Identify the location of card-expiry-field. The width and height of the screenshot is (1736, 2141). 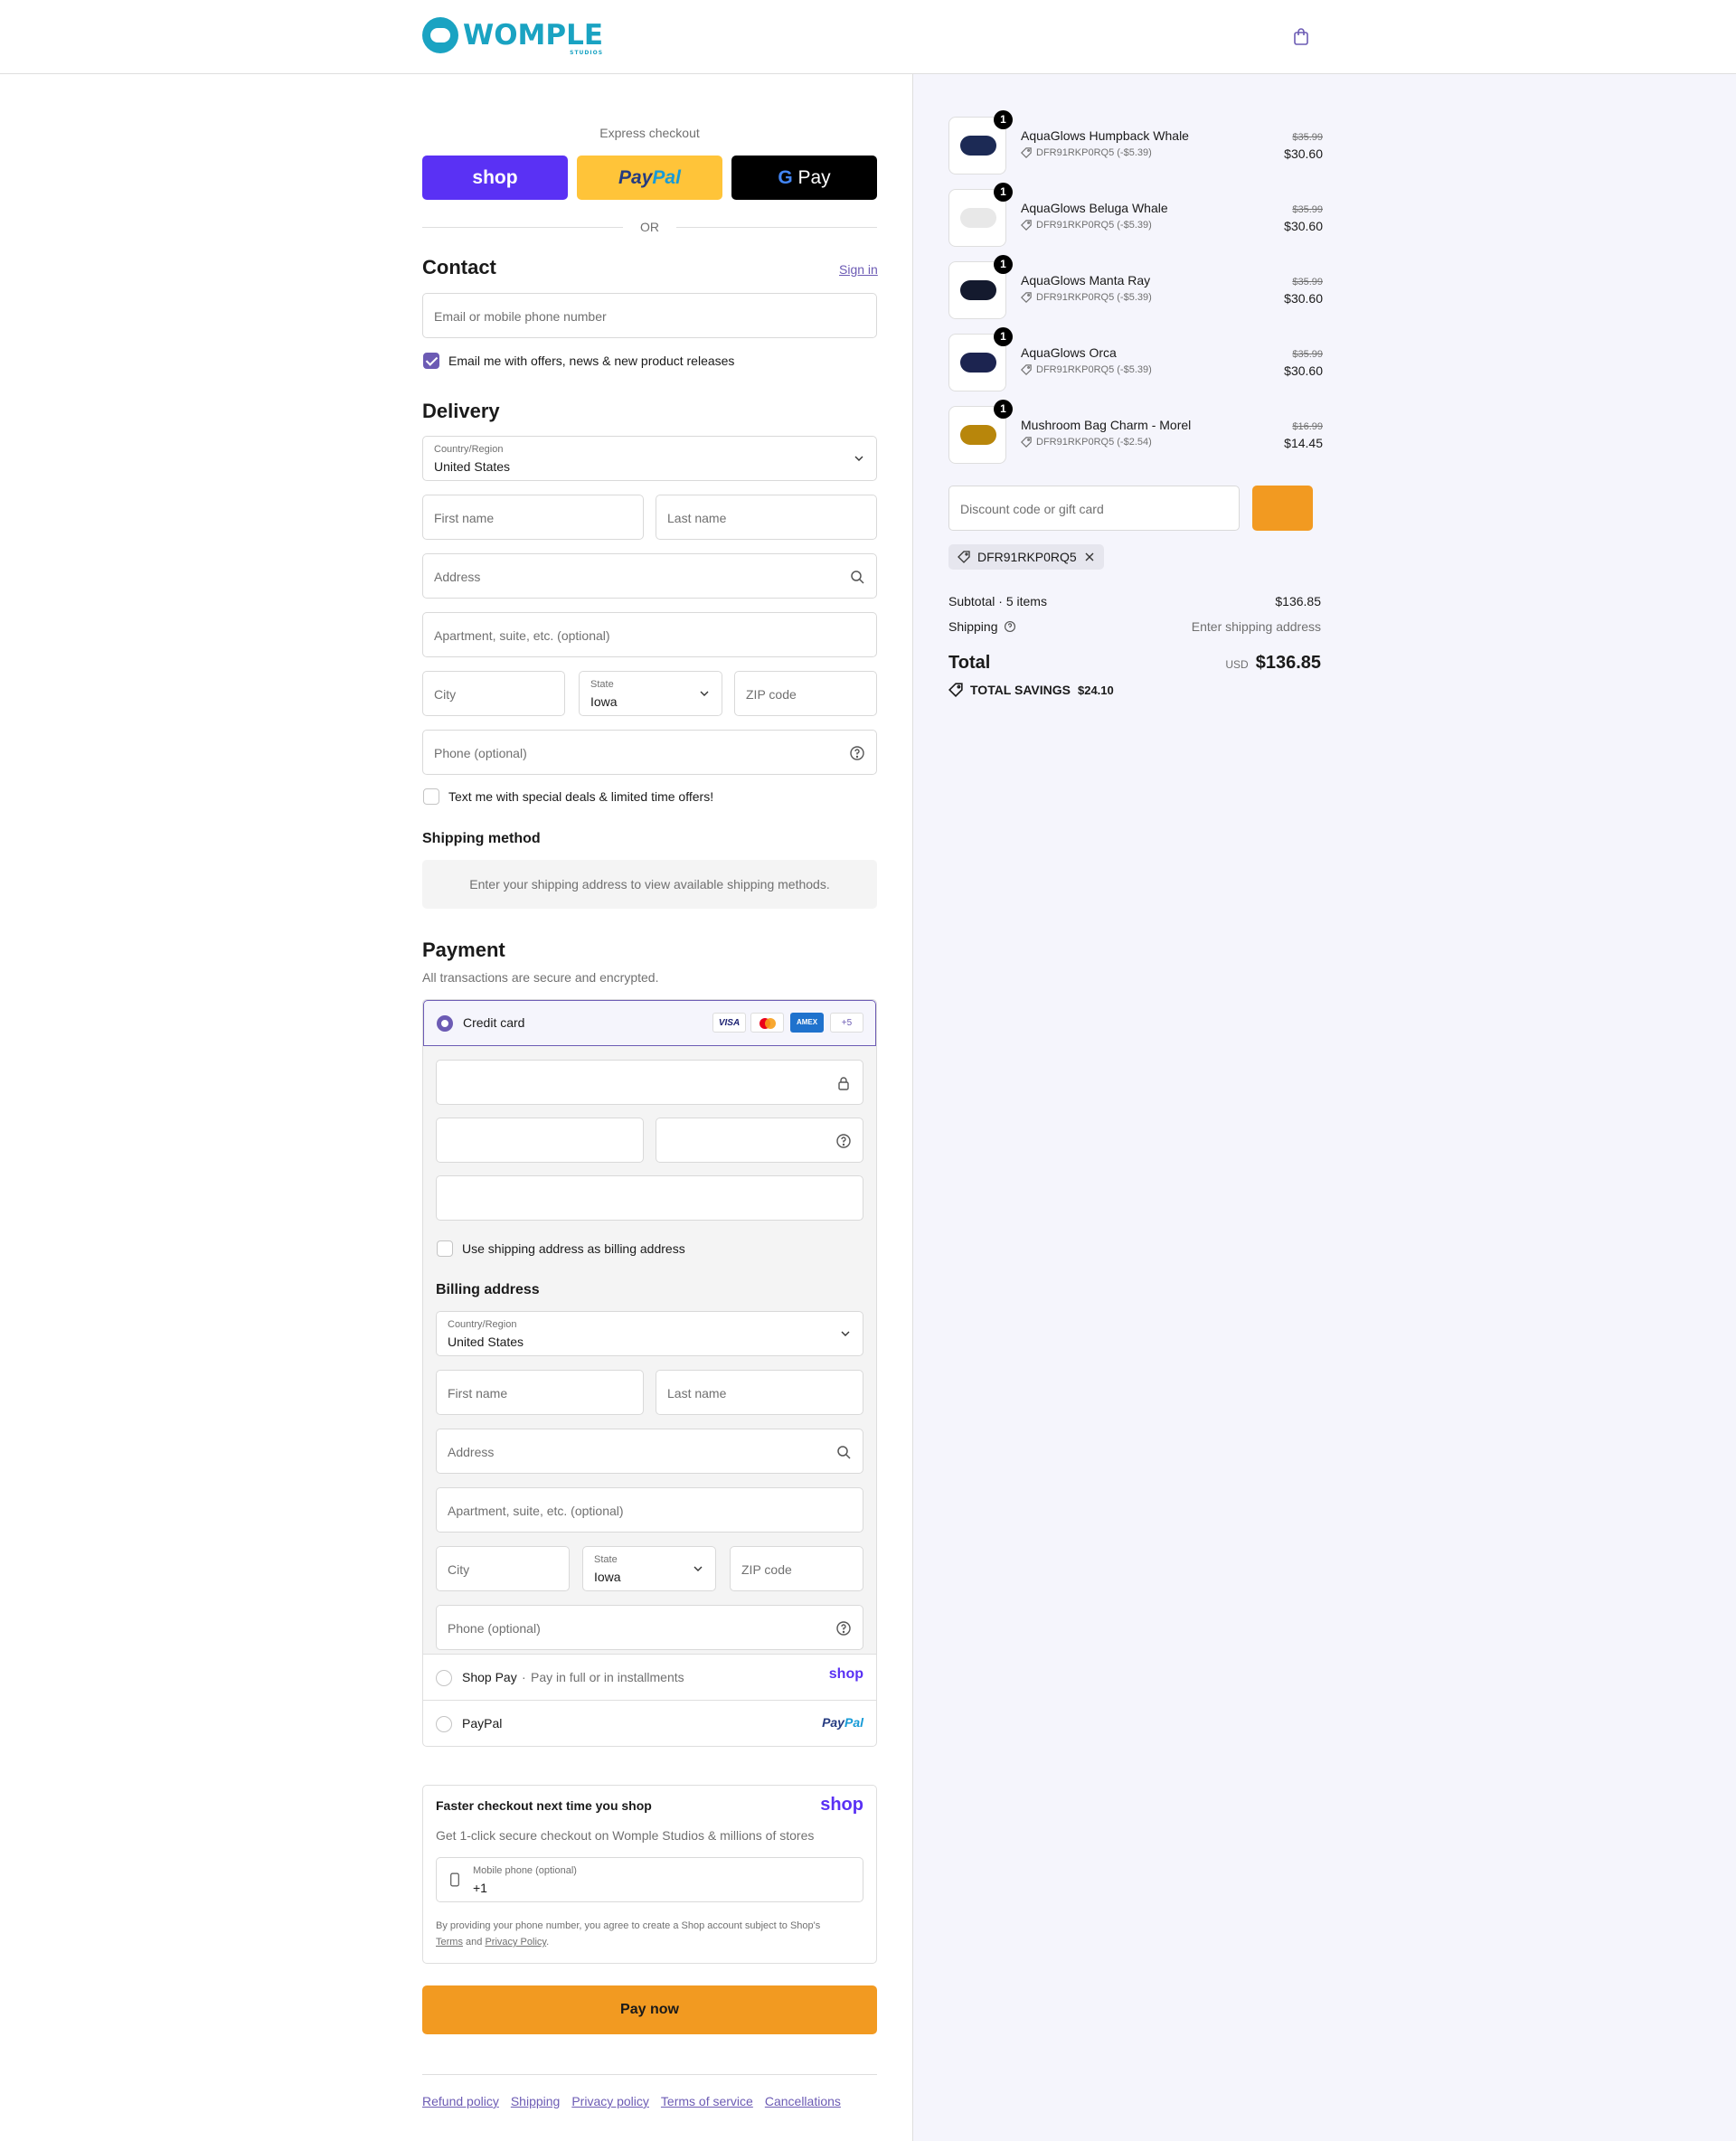
(540, 1140).